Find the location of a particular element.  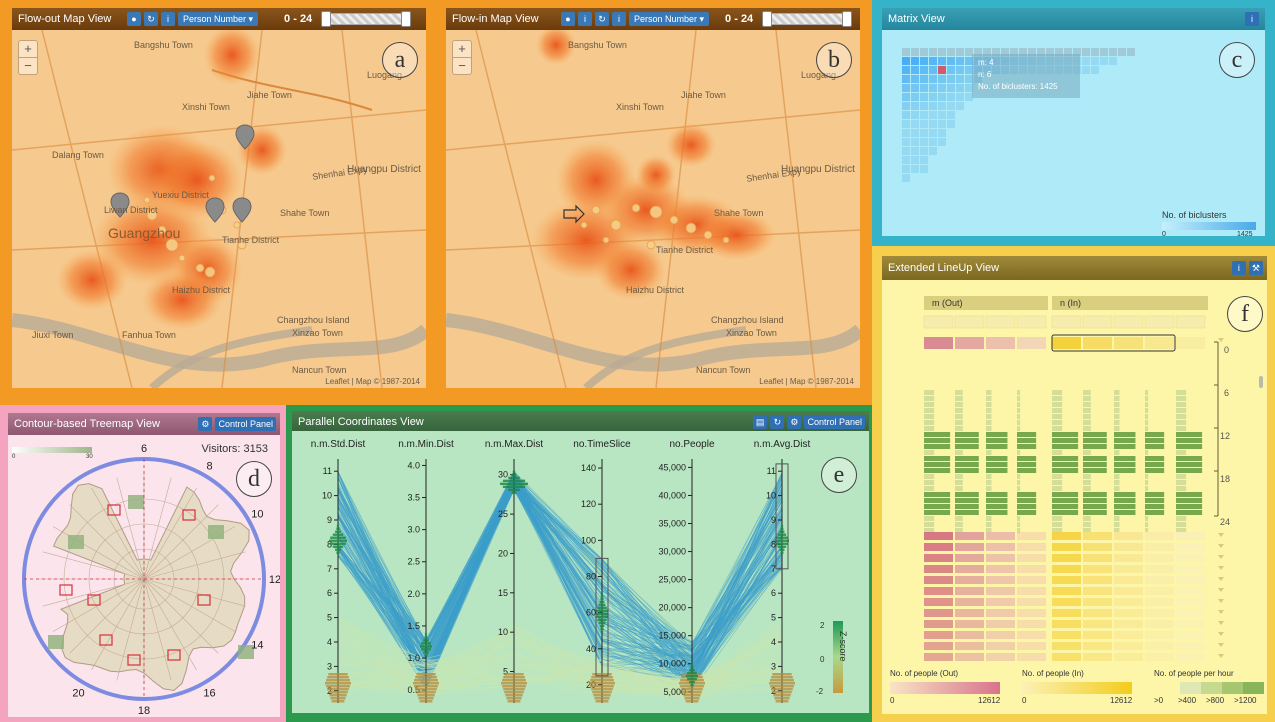

wrench-icon: ⚒ is located at coordinates (1255, 268).